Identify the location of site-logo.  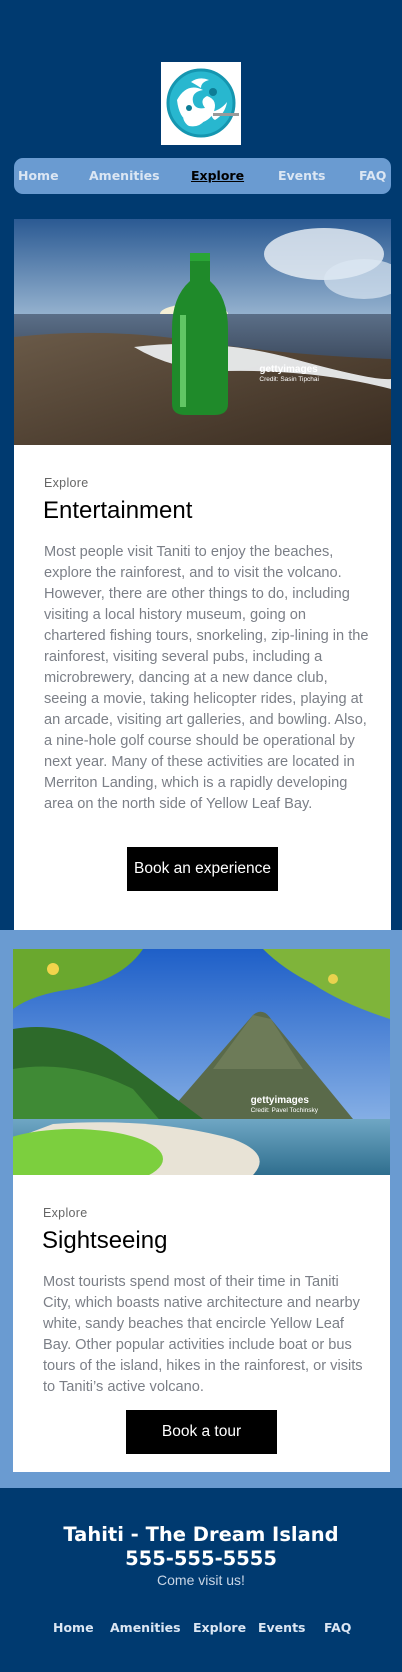
(201, 103).